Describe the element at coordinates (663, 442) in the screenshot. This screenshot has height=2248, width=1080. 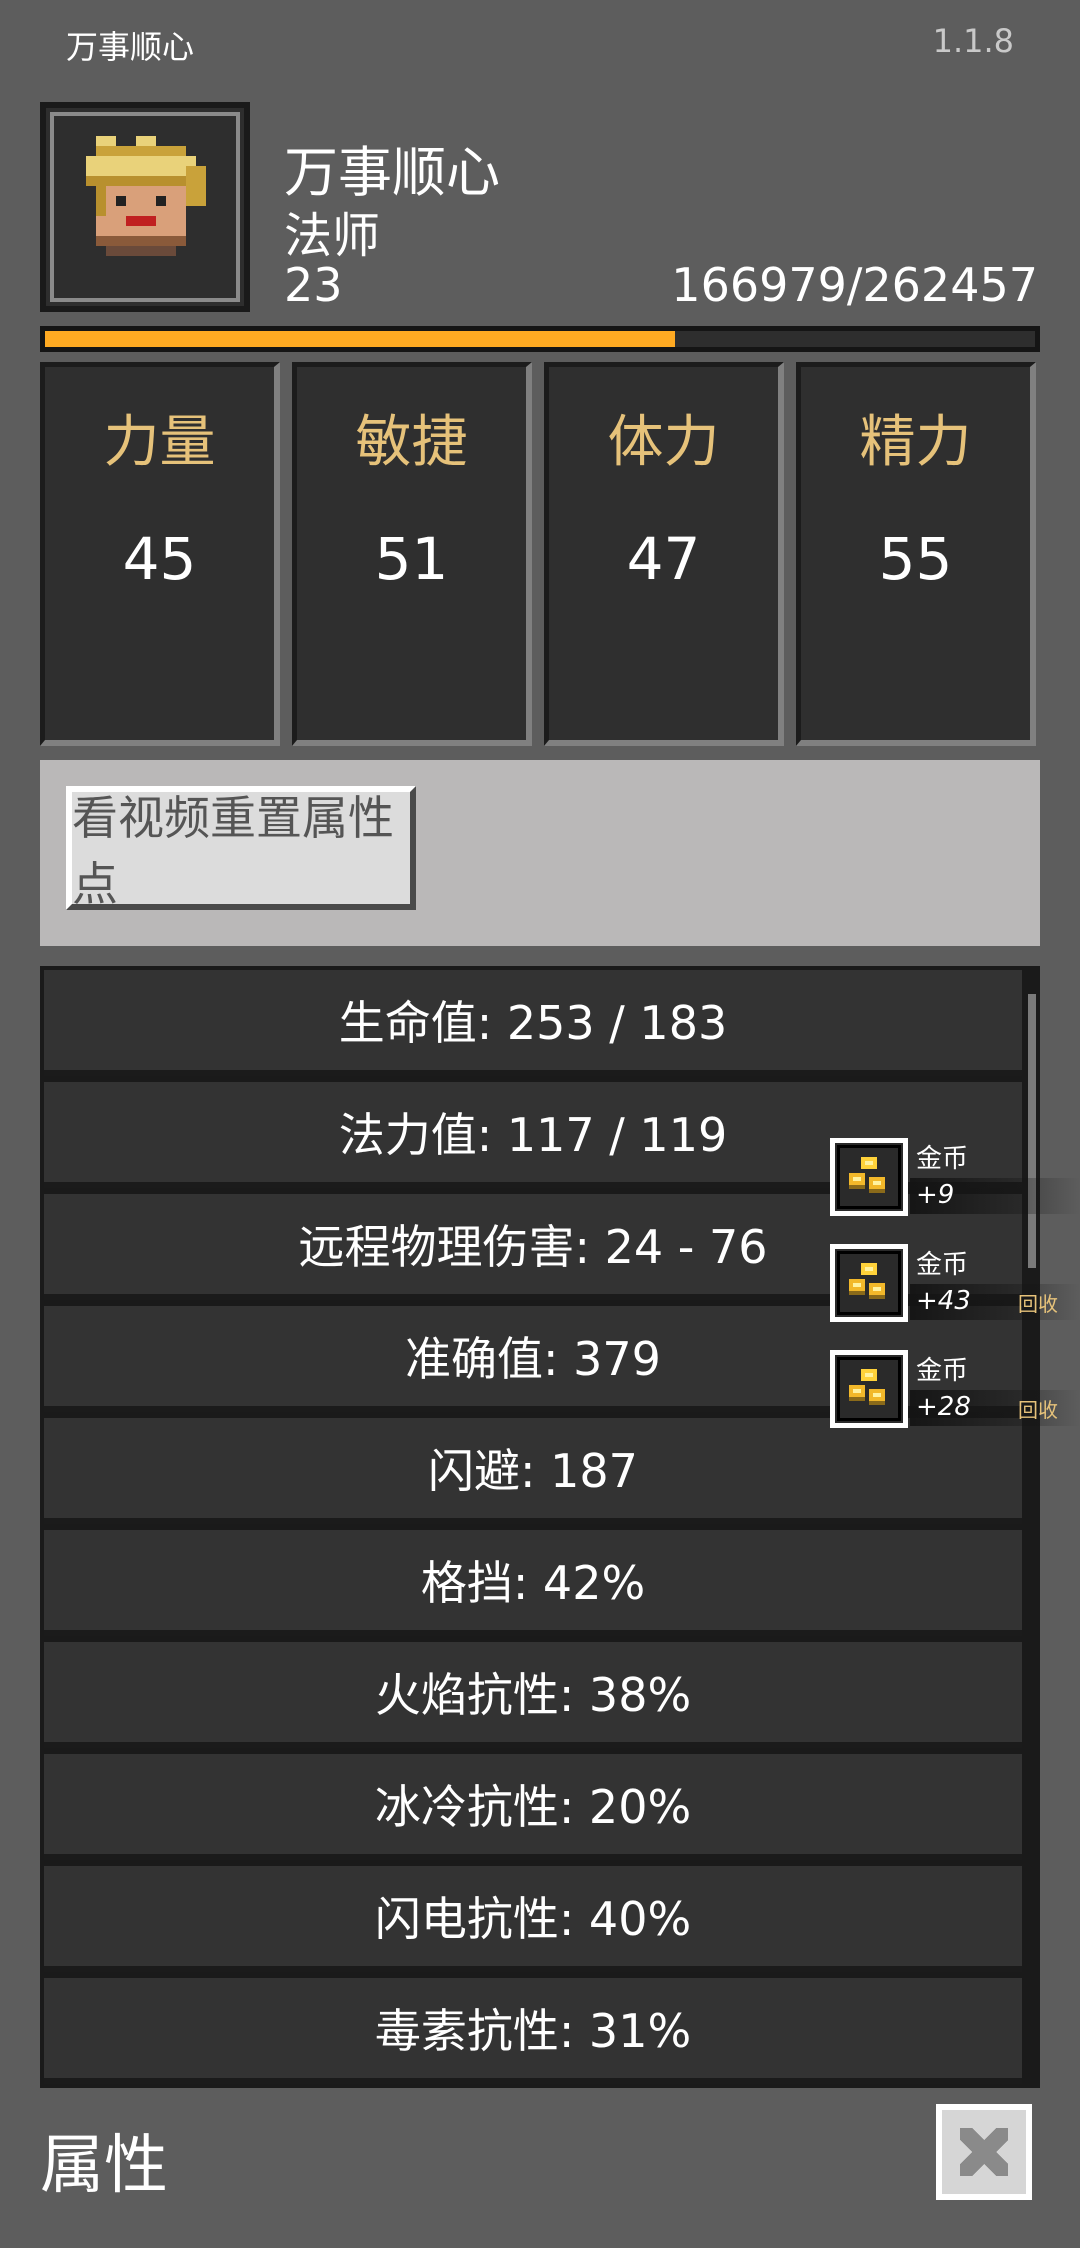
I see `stat-name: 体力` at that location.